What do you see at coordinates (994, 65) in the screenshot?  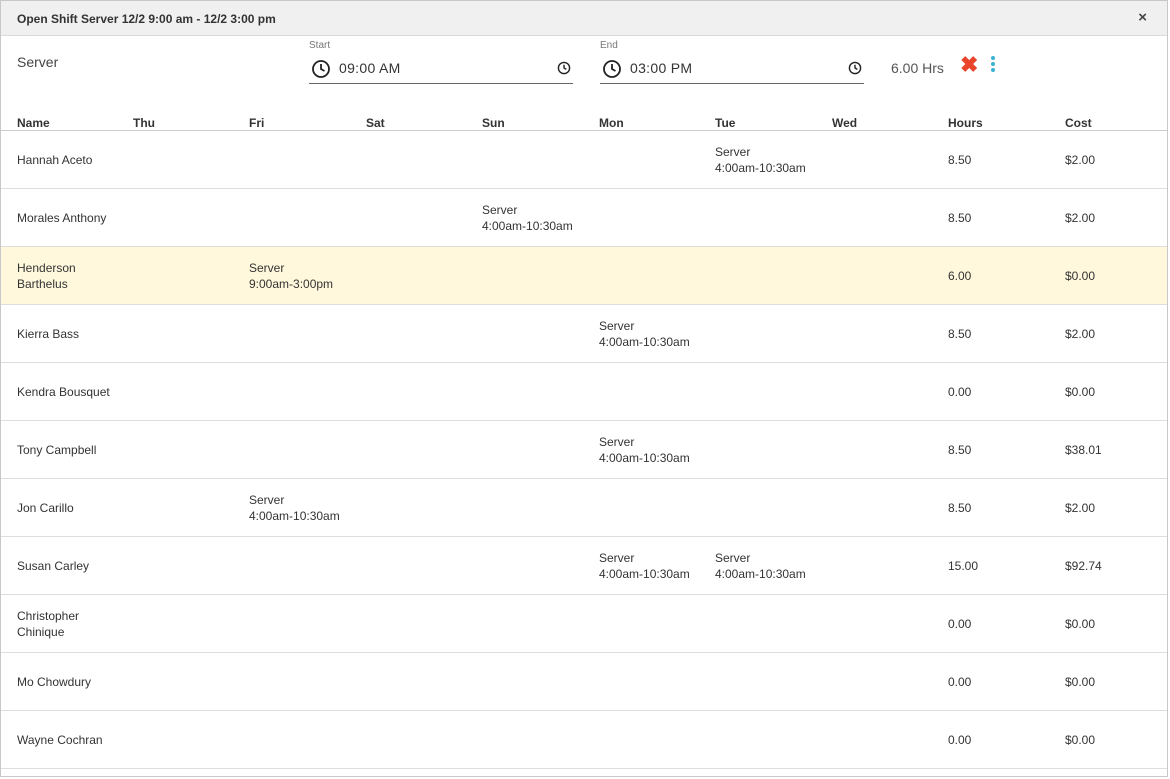 I see `more-options-icon` at bounding box center [994, 65].